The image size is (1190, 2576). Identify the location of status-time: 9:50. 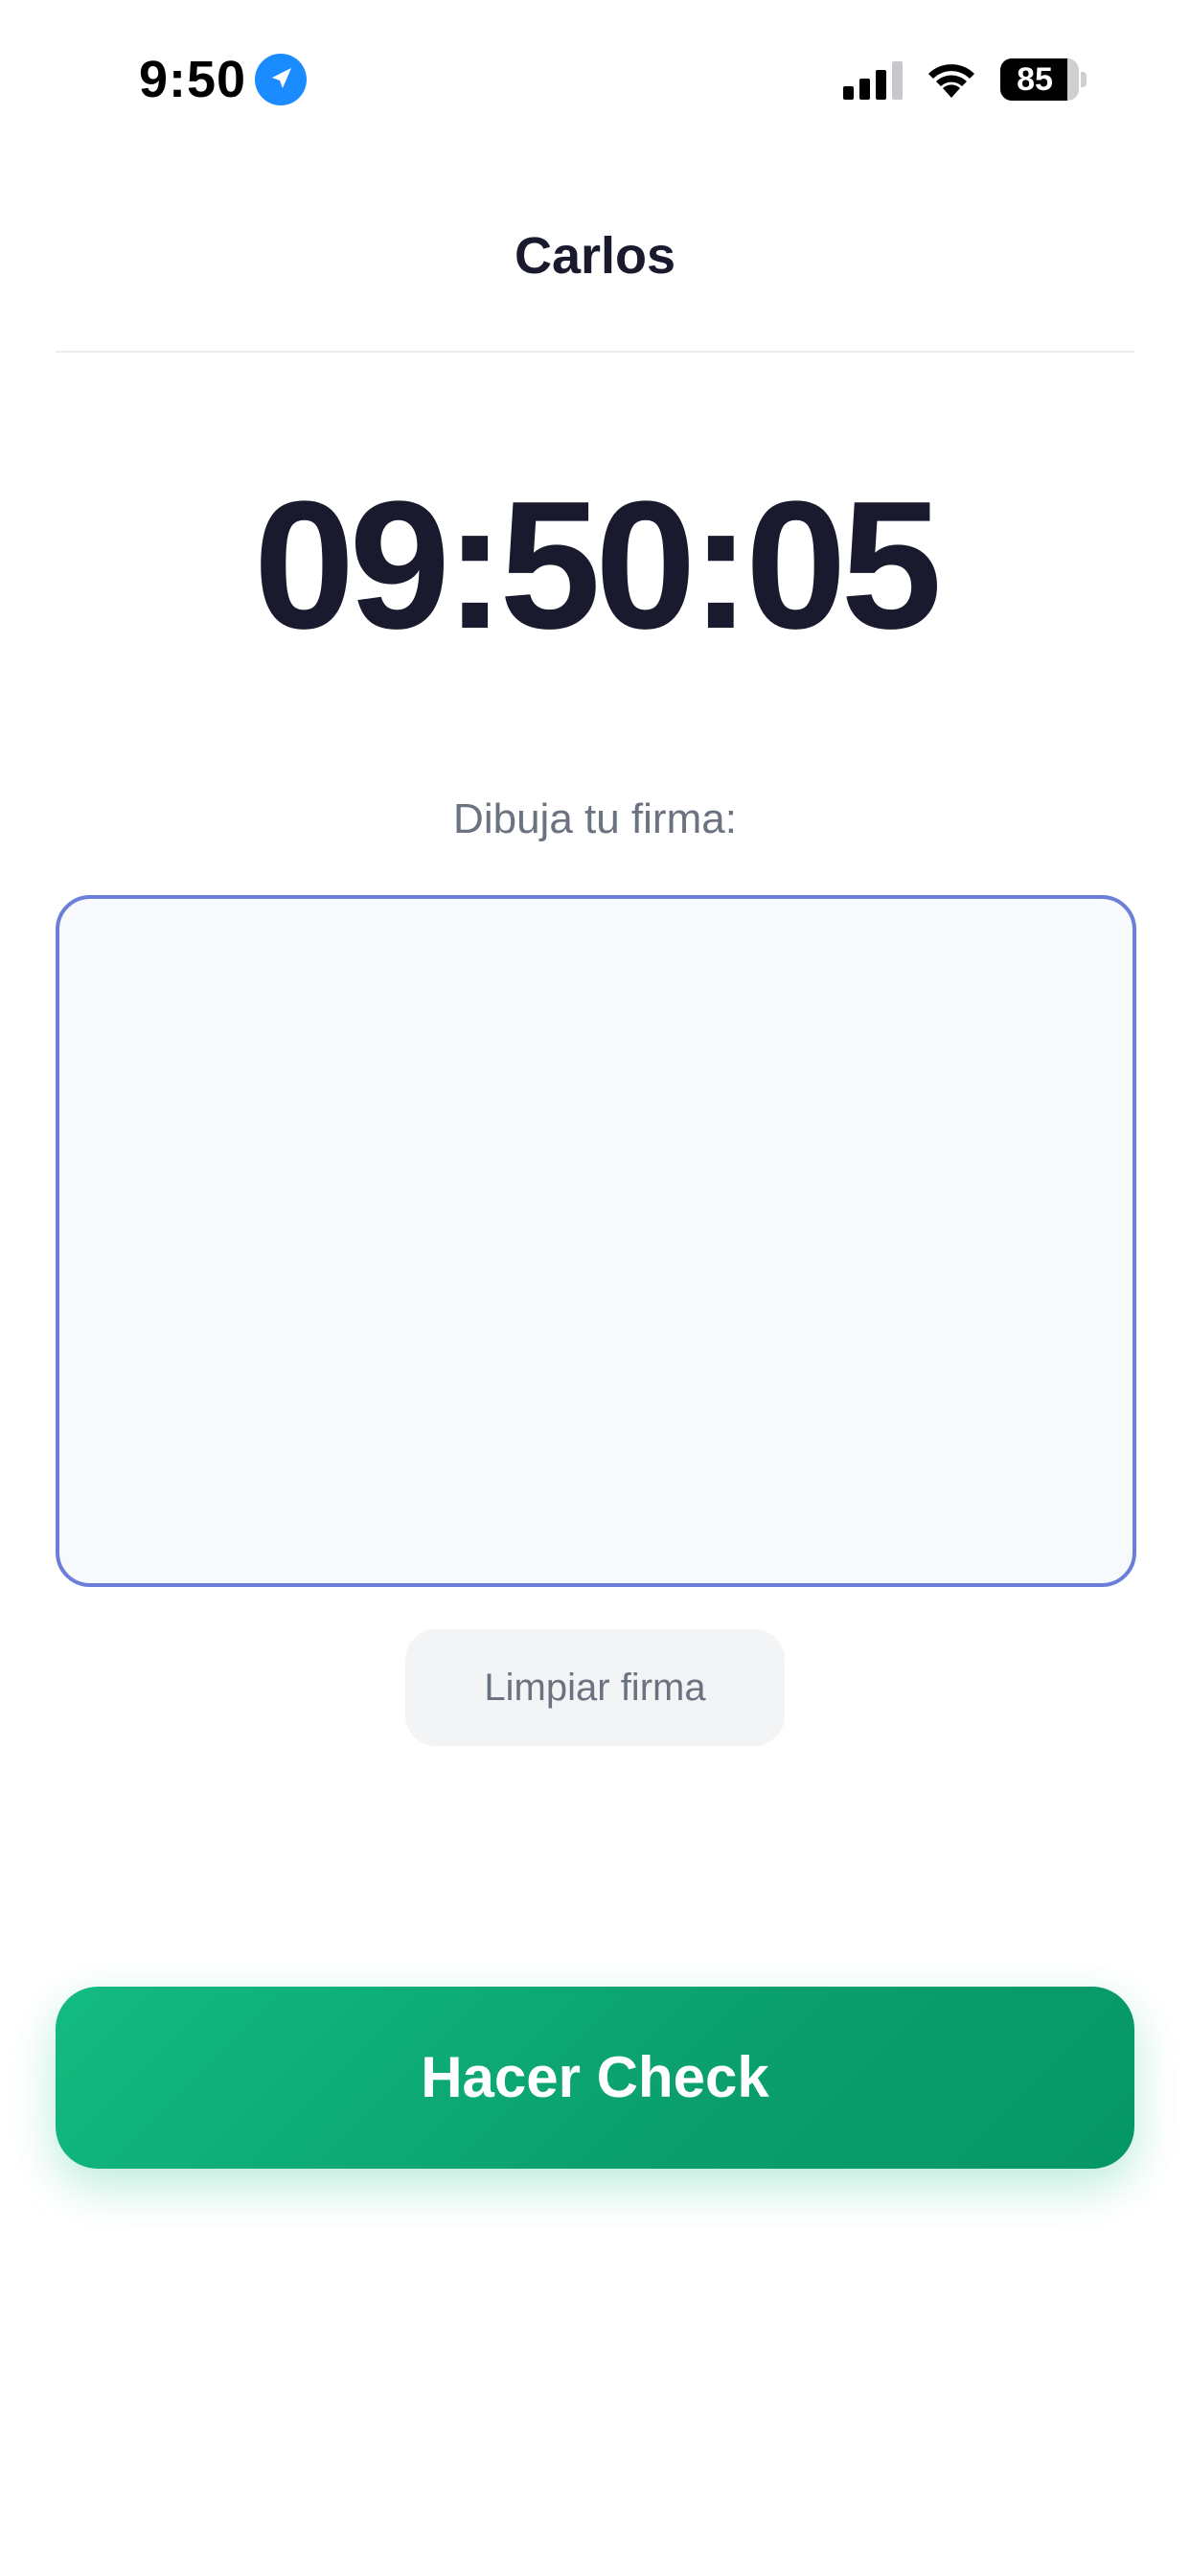
(193, 79).